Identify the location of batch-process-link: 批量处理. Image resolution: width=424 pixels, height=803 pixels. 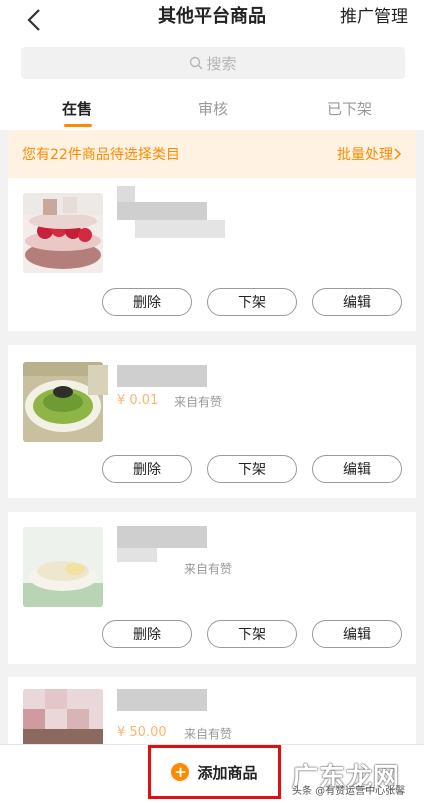
(370, 154).